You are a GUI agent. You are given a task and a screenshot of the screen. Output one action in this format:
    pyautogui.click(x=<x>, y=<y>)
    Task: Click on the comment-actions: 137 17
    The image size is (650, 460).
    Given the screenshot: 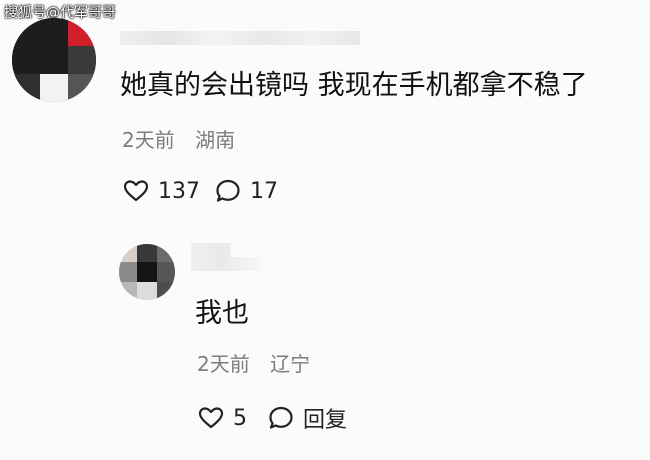 What is the action you would take?
    pyautogui.click(x=200, y=191)
    